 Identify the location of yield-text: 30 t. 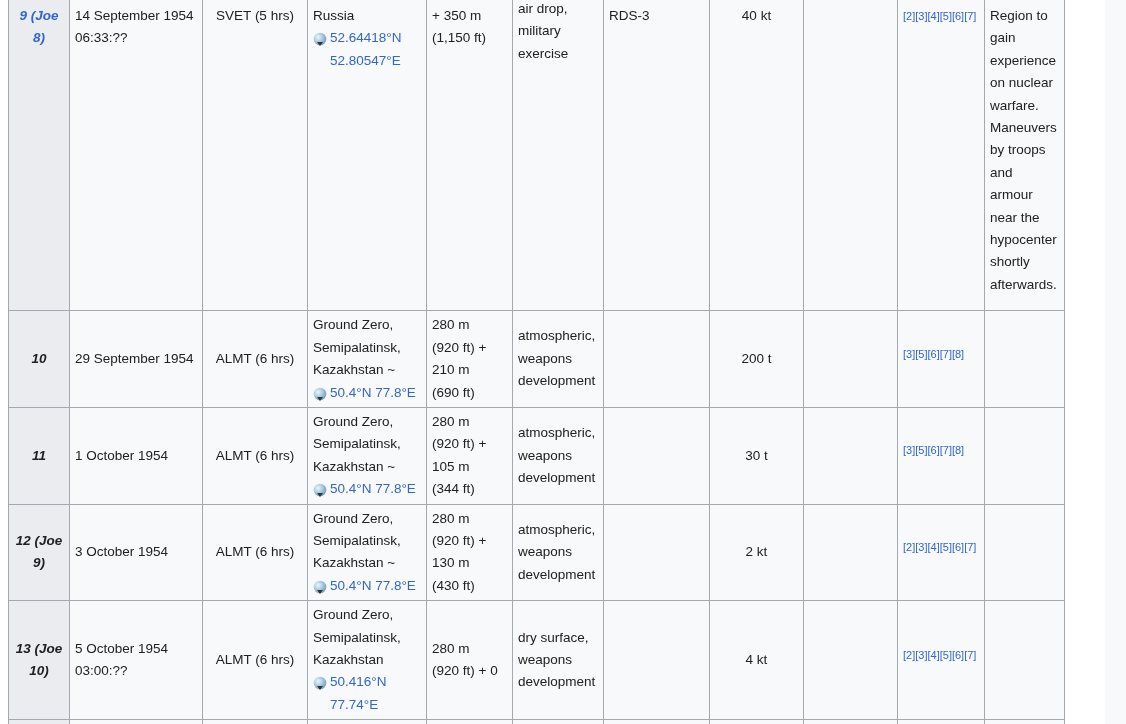
(756, 455).